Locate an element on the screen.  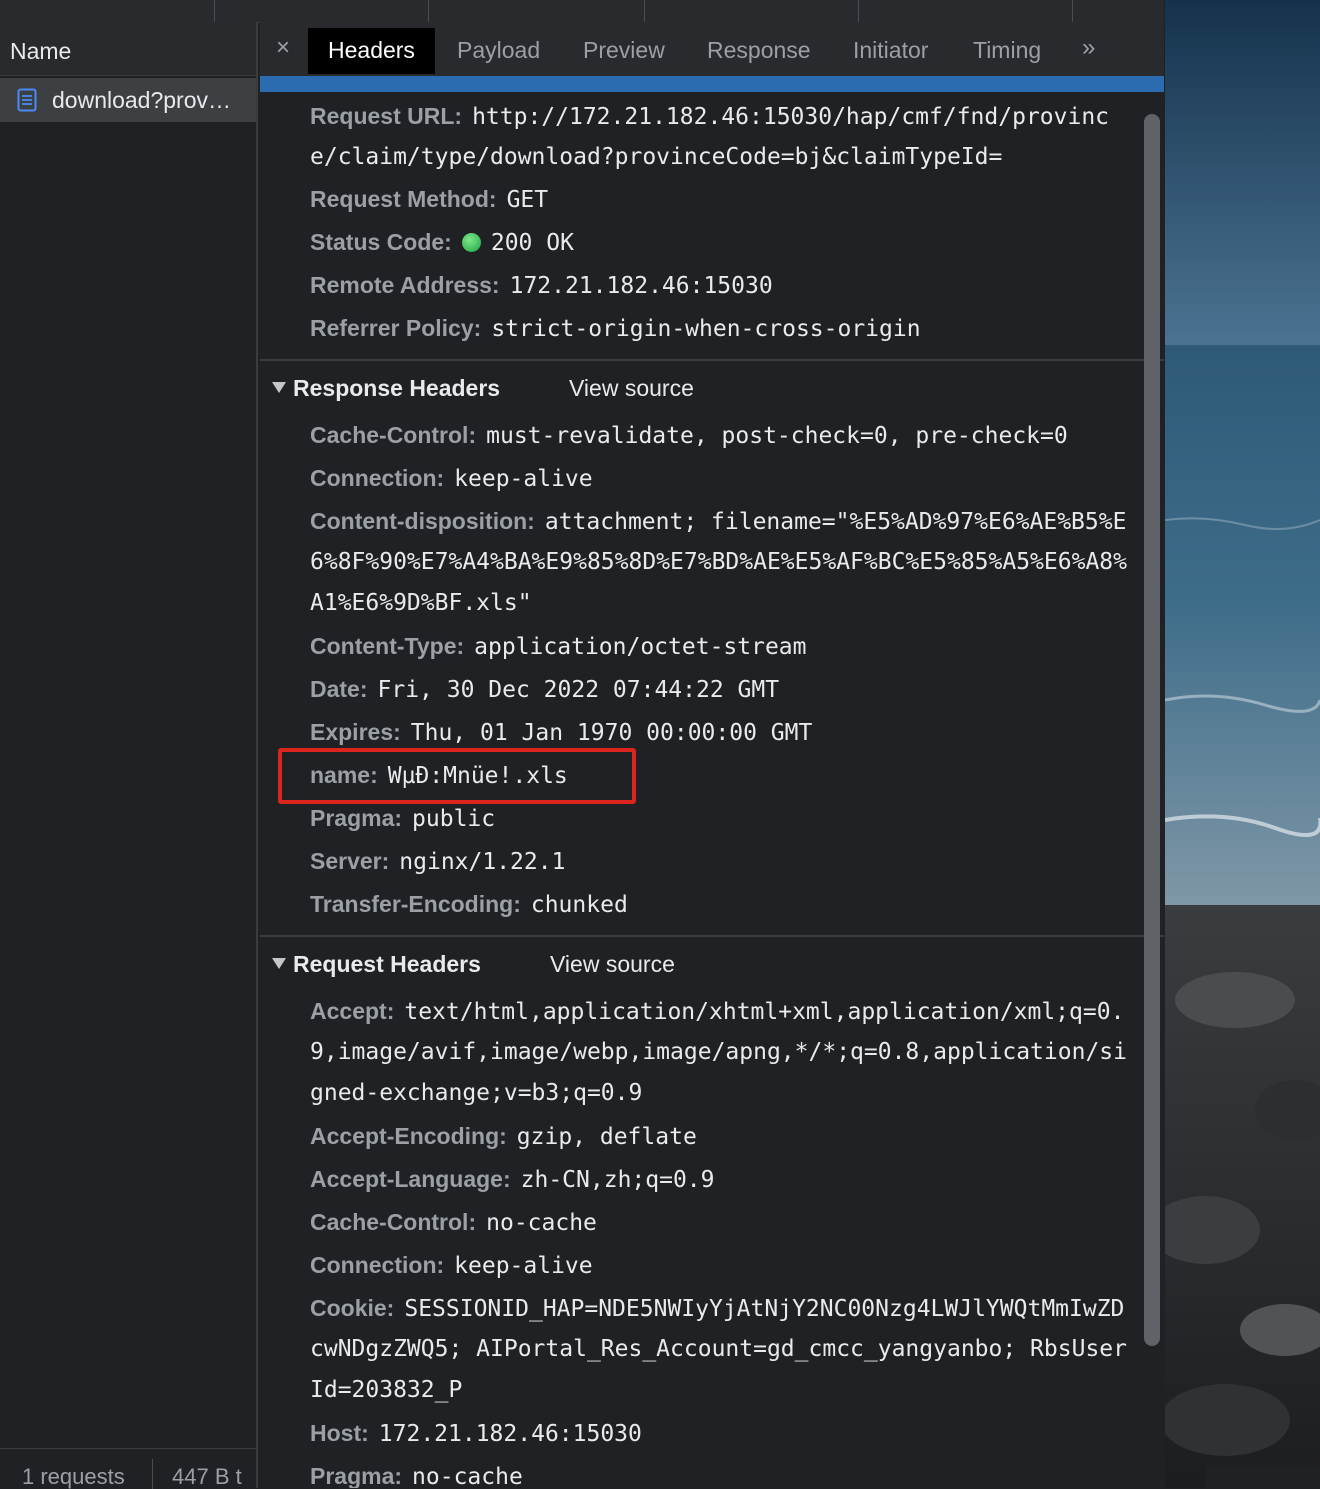
response-header-row: Content-Type: application/octet-stream is located at coordinates (735, 647).